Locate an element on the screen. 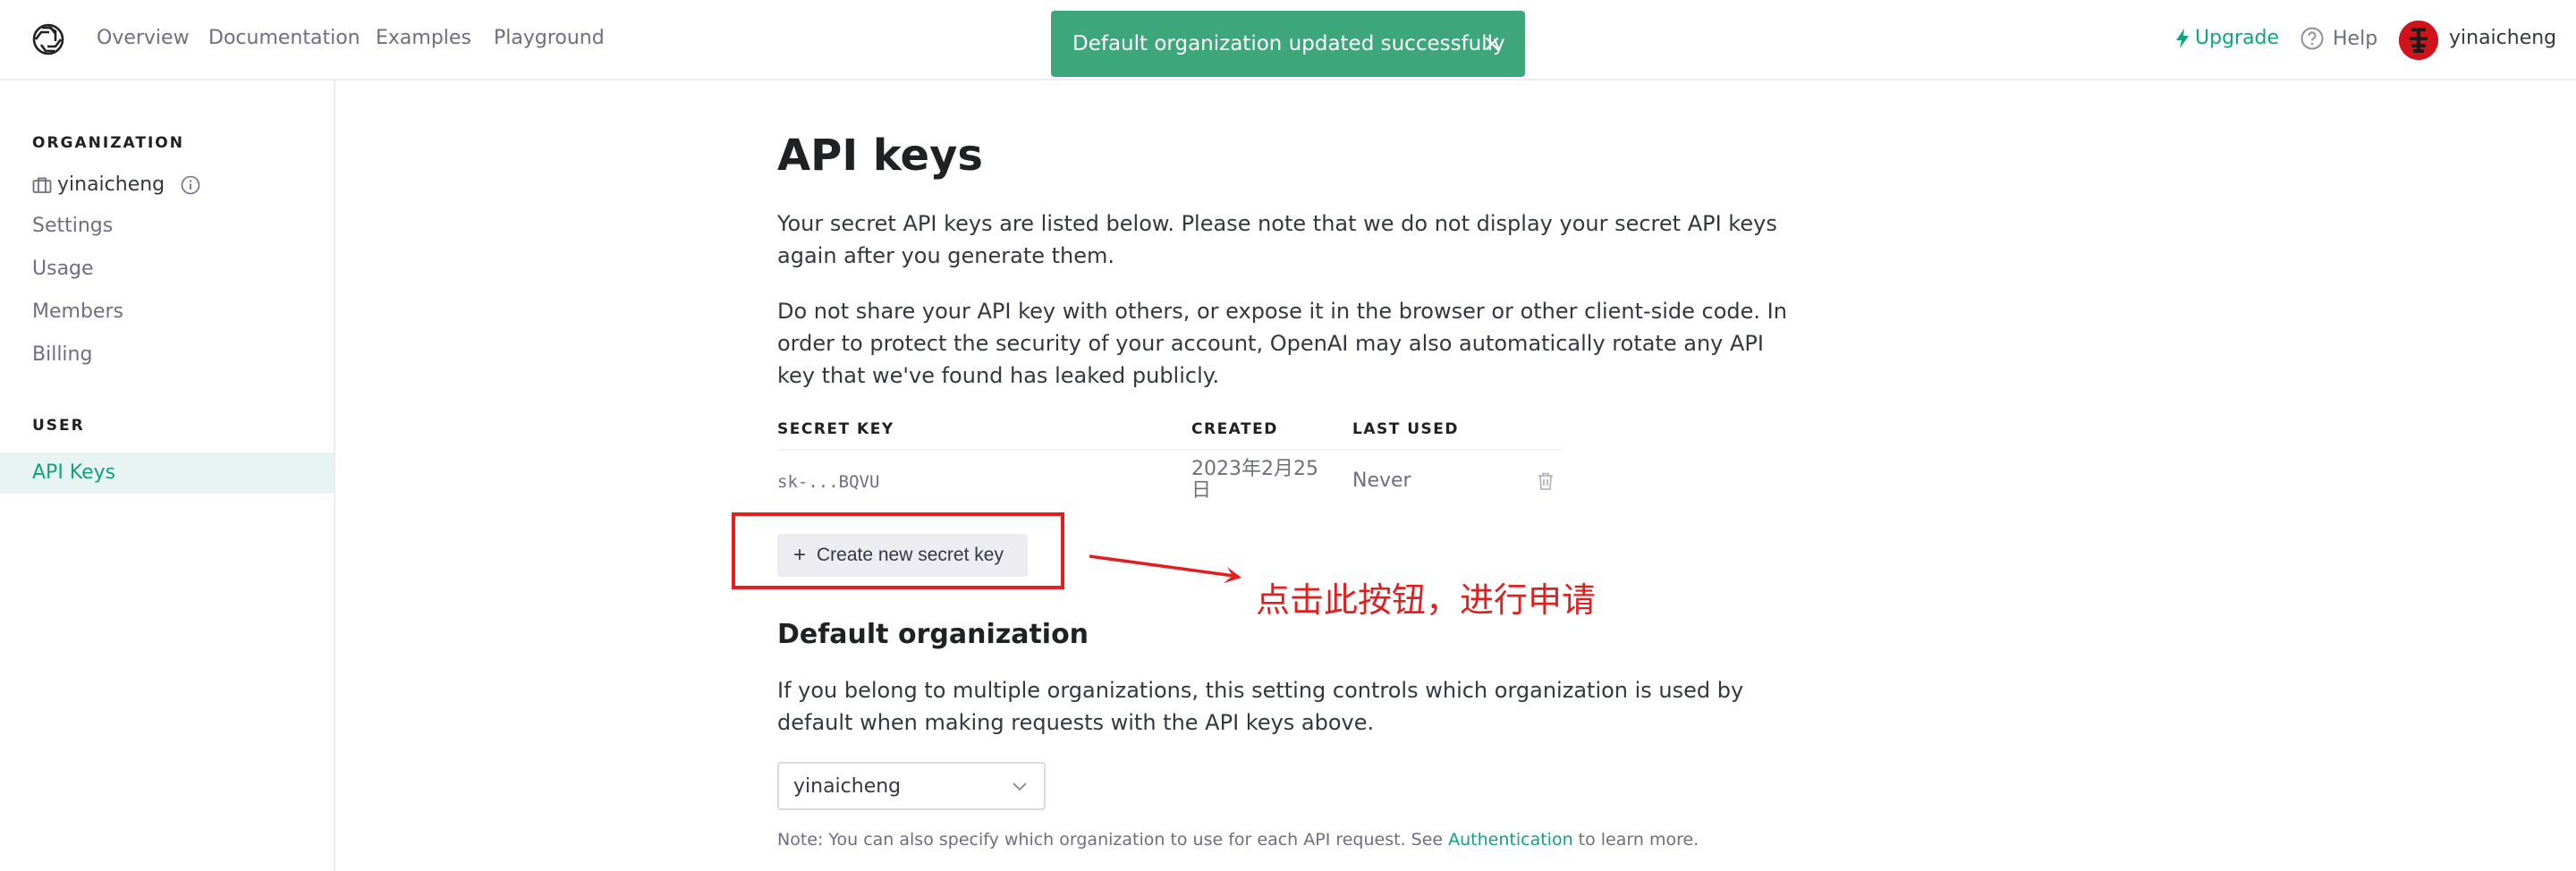 The image size is (2576, 871). note-suffix: to learn more. is located at coordinates (1635, 840).